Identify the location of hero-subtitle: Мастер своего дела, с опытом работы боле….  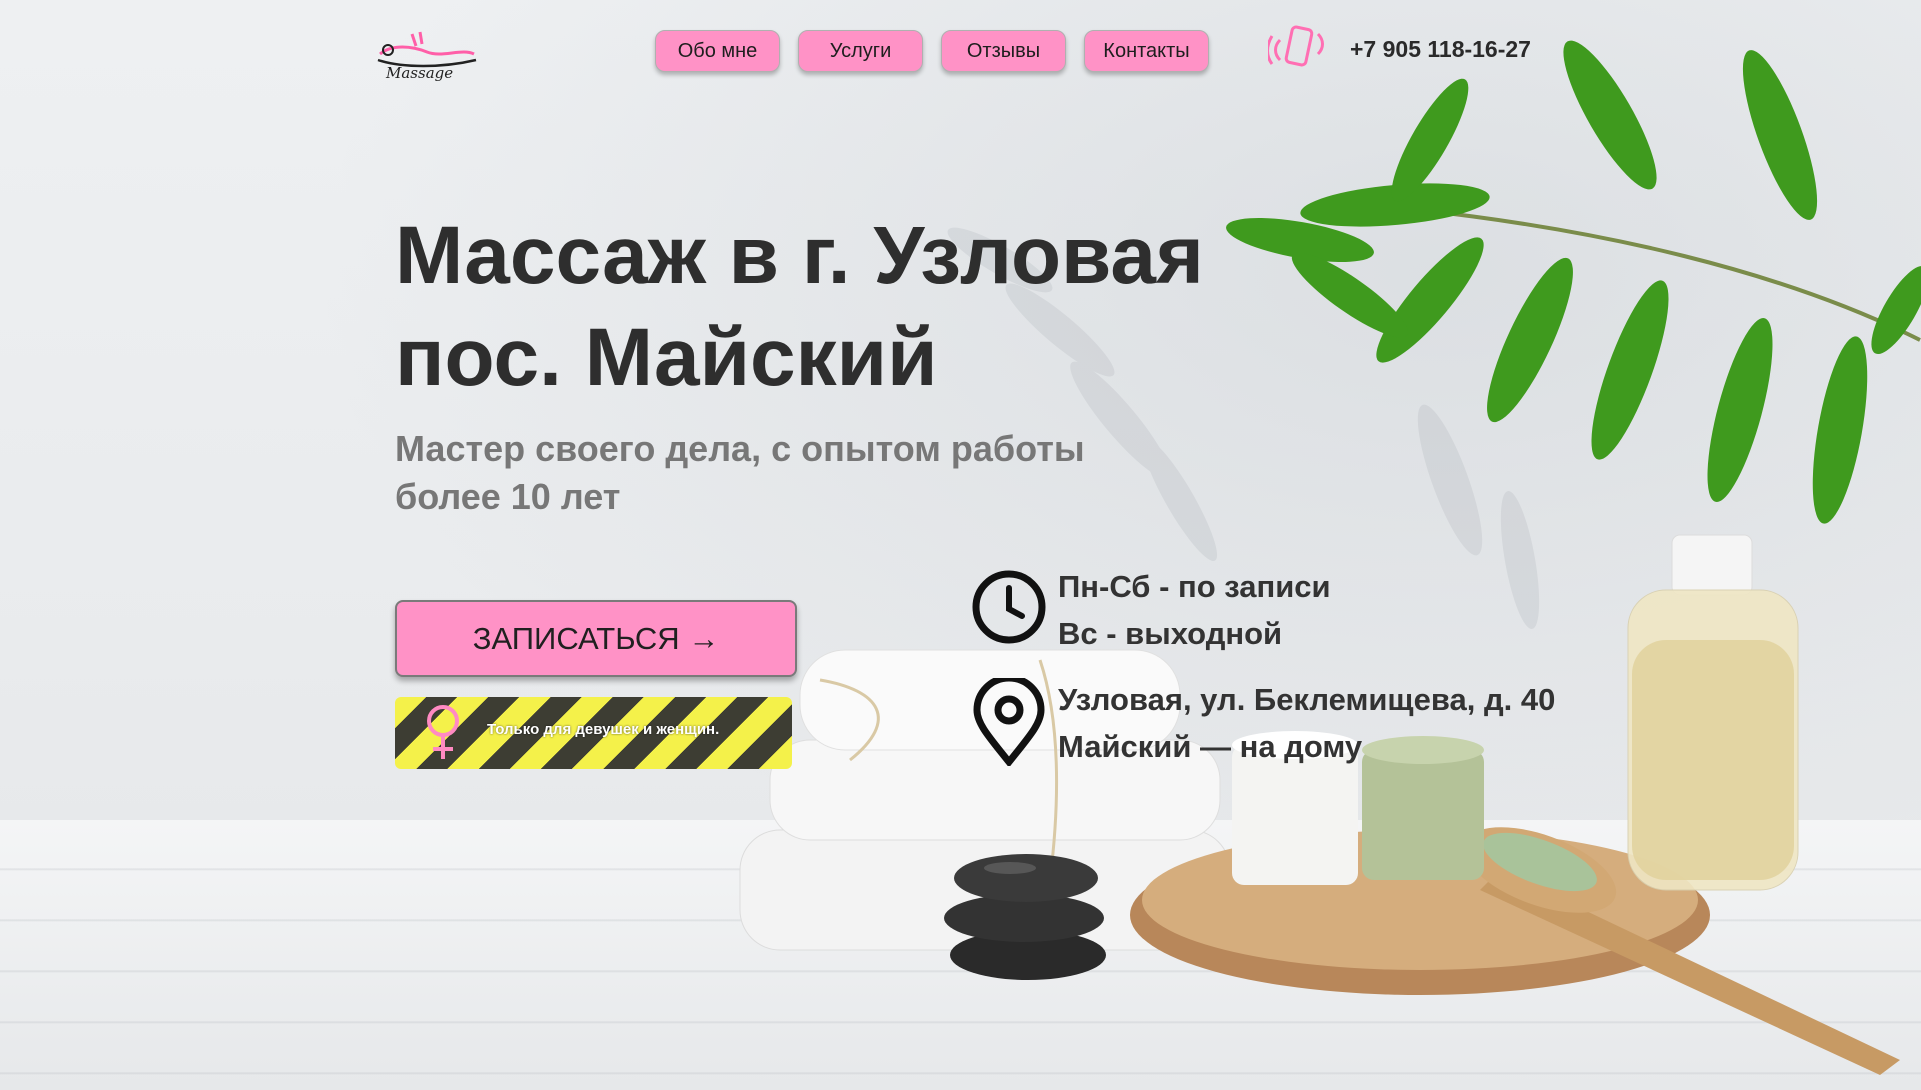
(785, 473).